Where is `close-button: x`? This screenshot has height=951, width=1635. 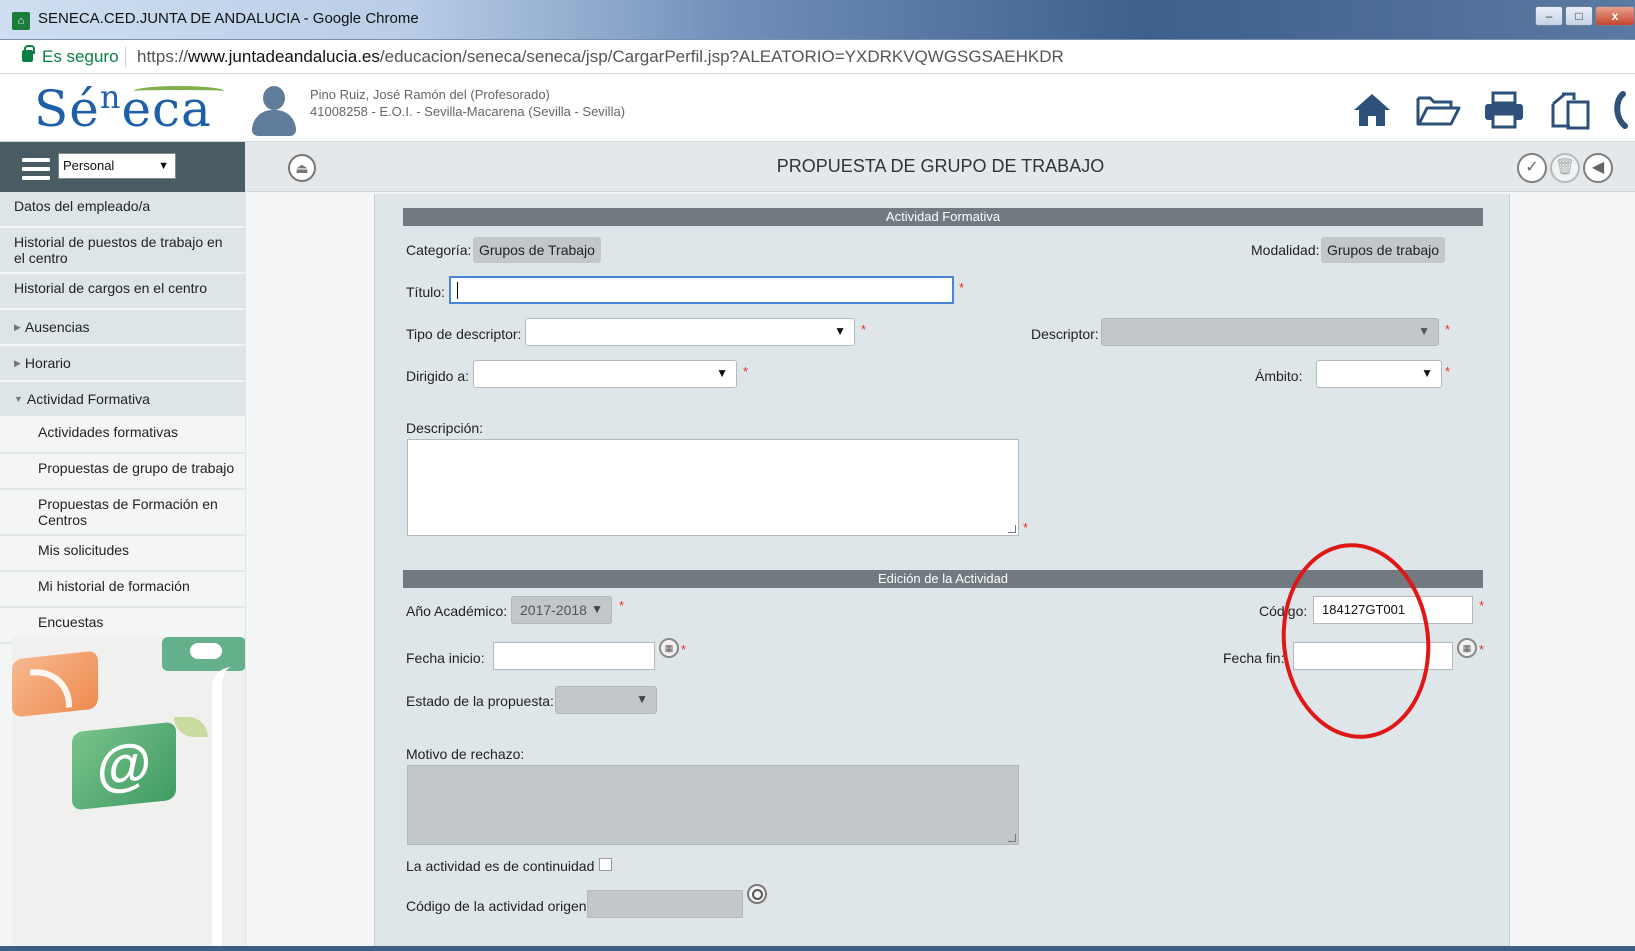 close-button: x is located at coordinates (1615, 16).